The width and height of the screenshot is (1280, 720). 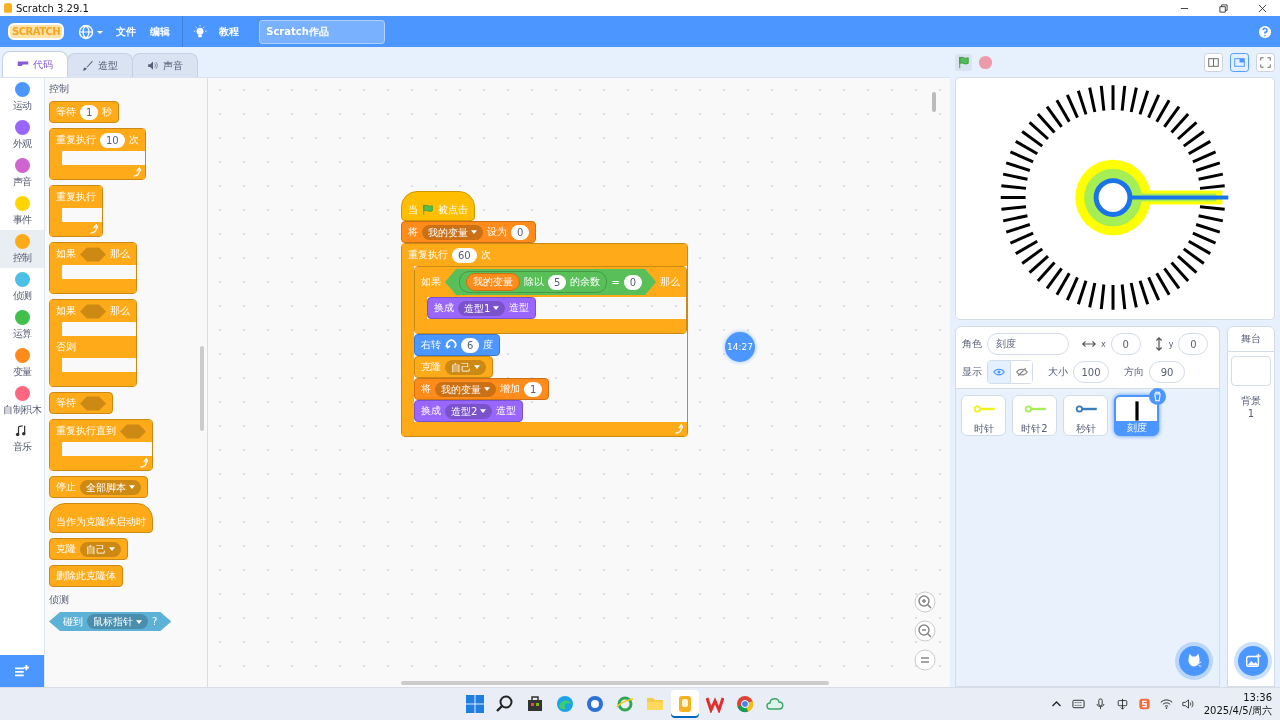 What do you see at coordinates (1194, 661) in the screenshot?
I see `add-sprite-button` at bounding box center [1194, 661].